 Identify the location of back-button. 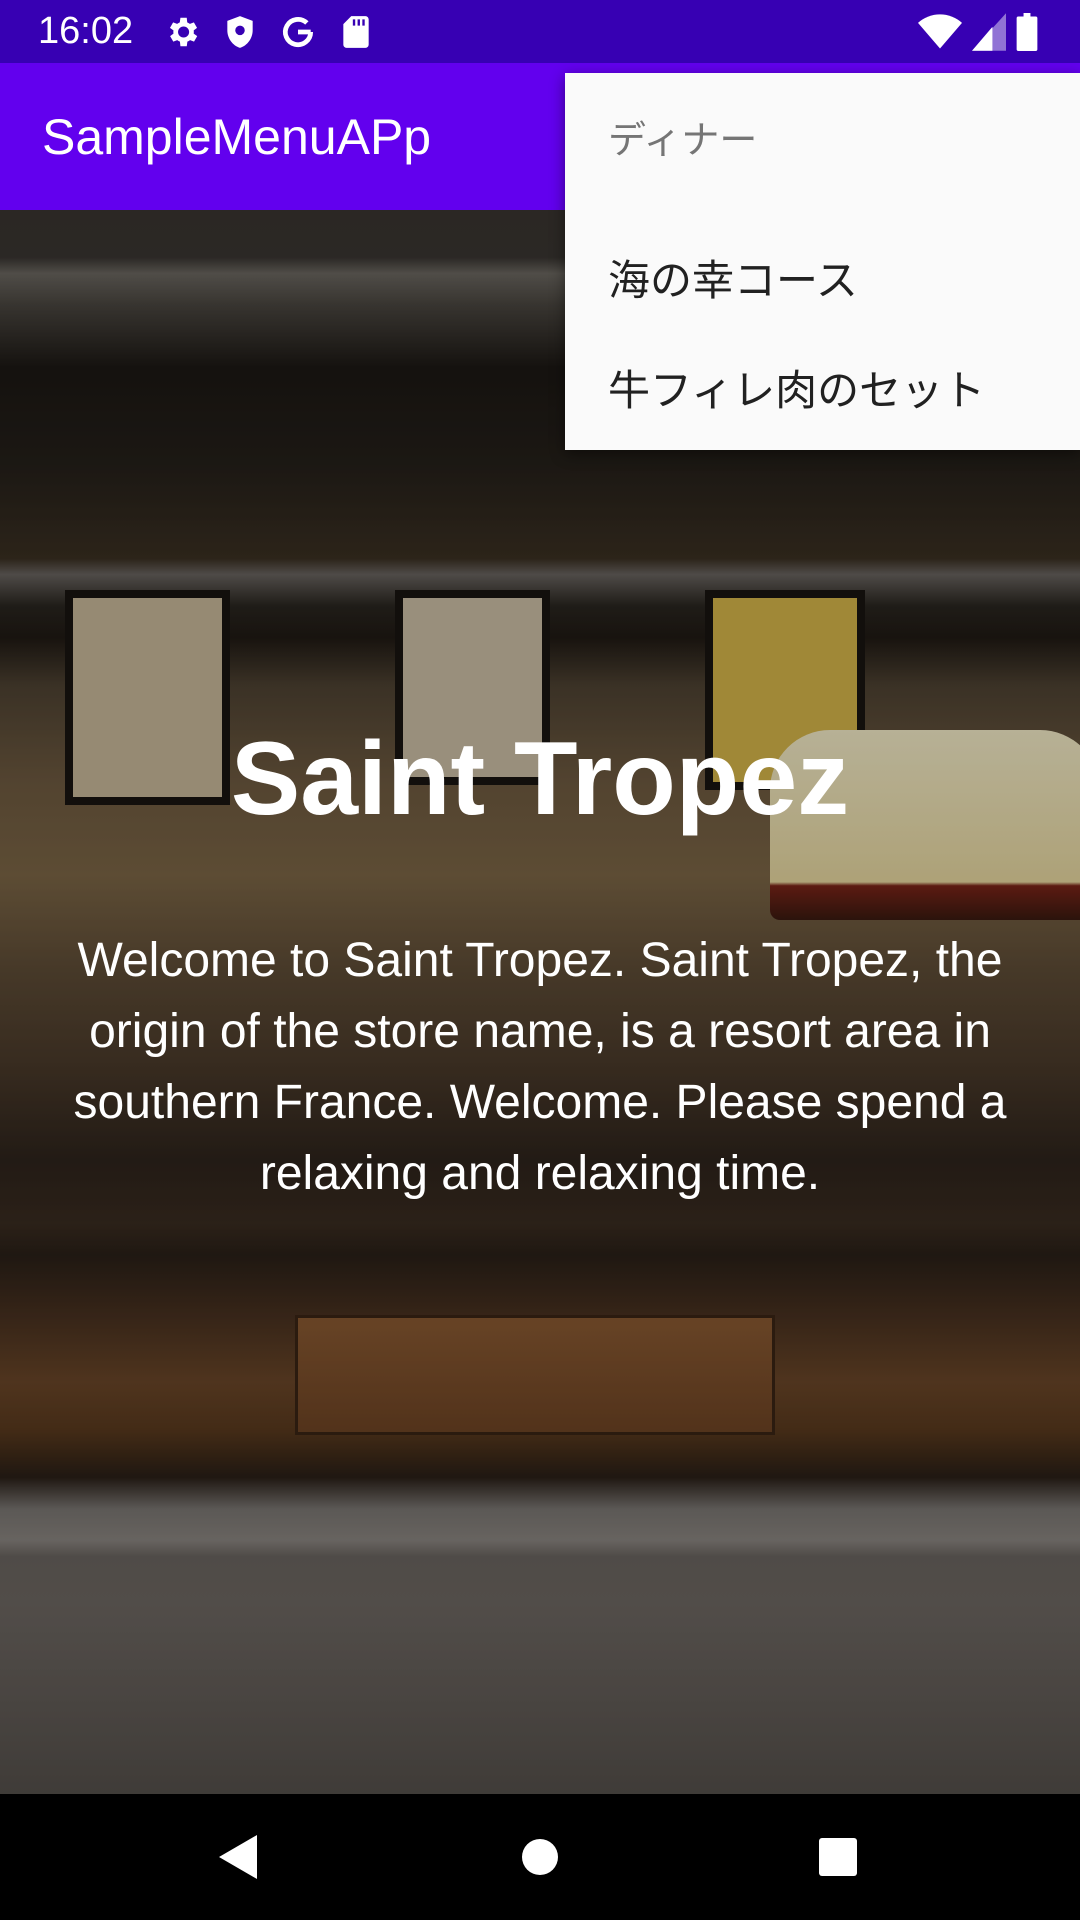
(239, 1857).